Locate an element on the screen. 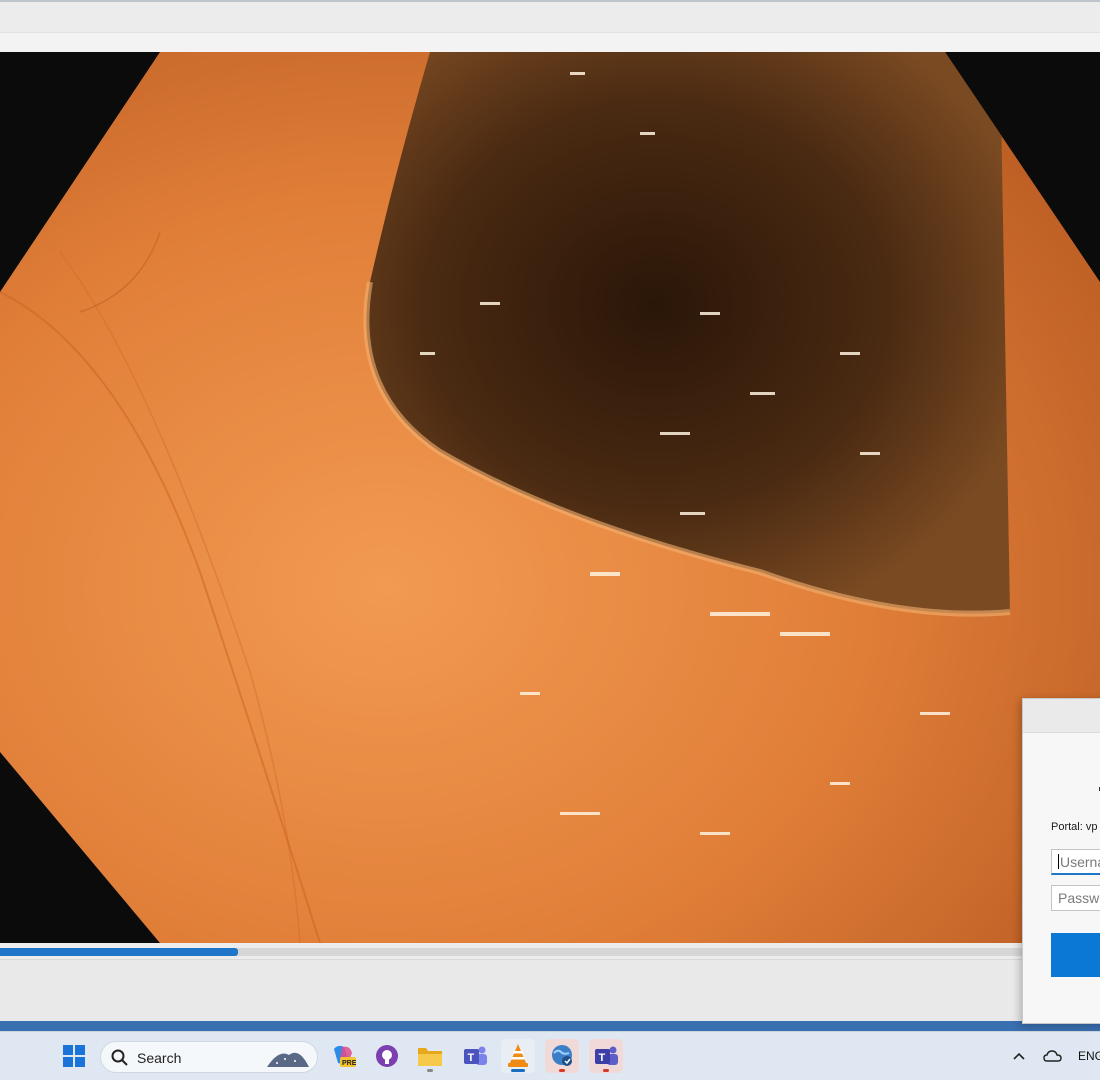  show-hidden-icons-button is located at coordinates (1019, 1056).